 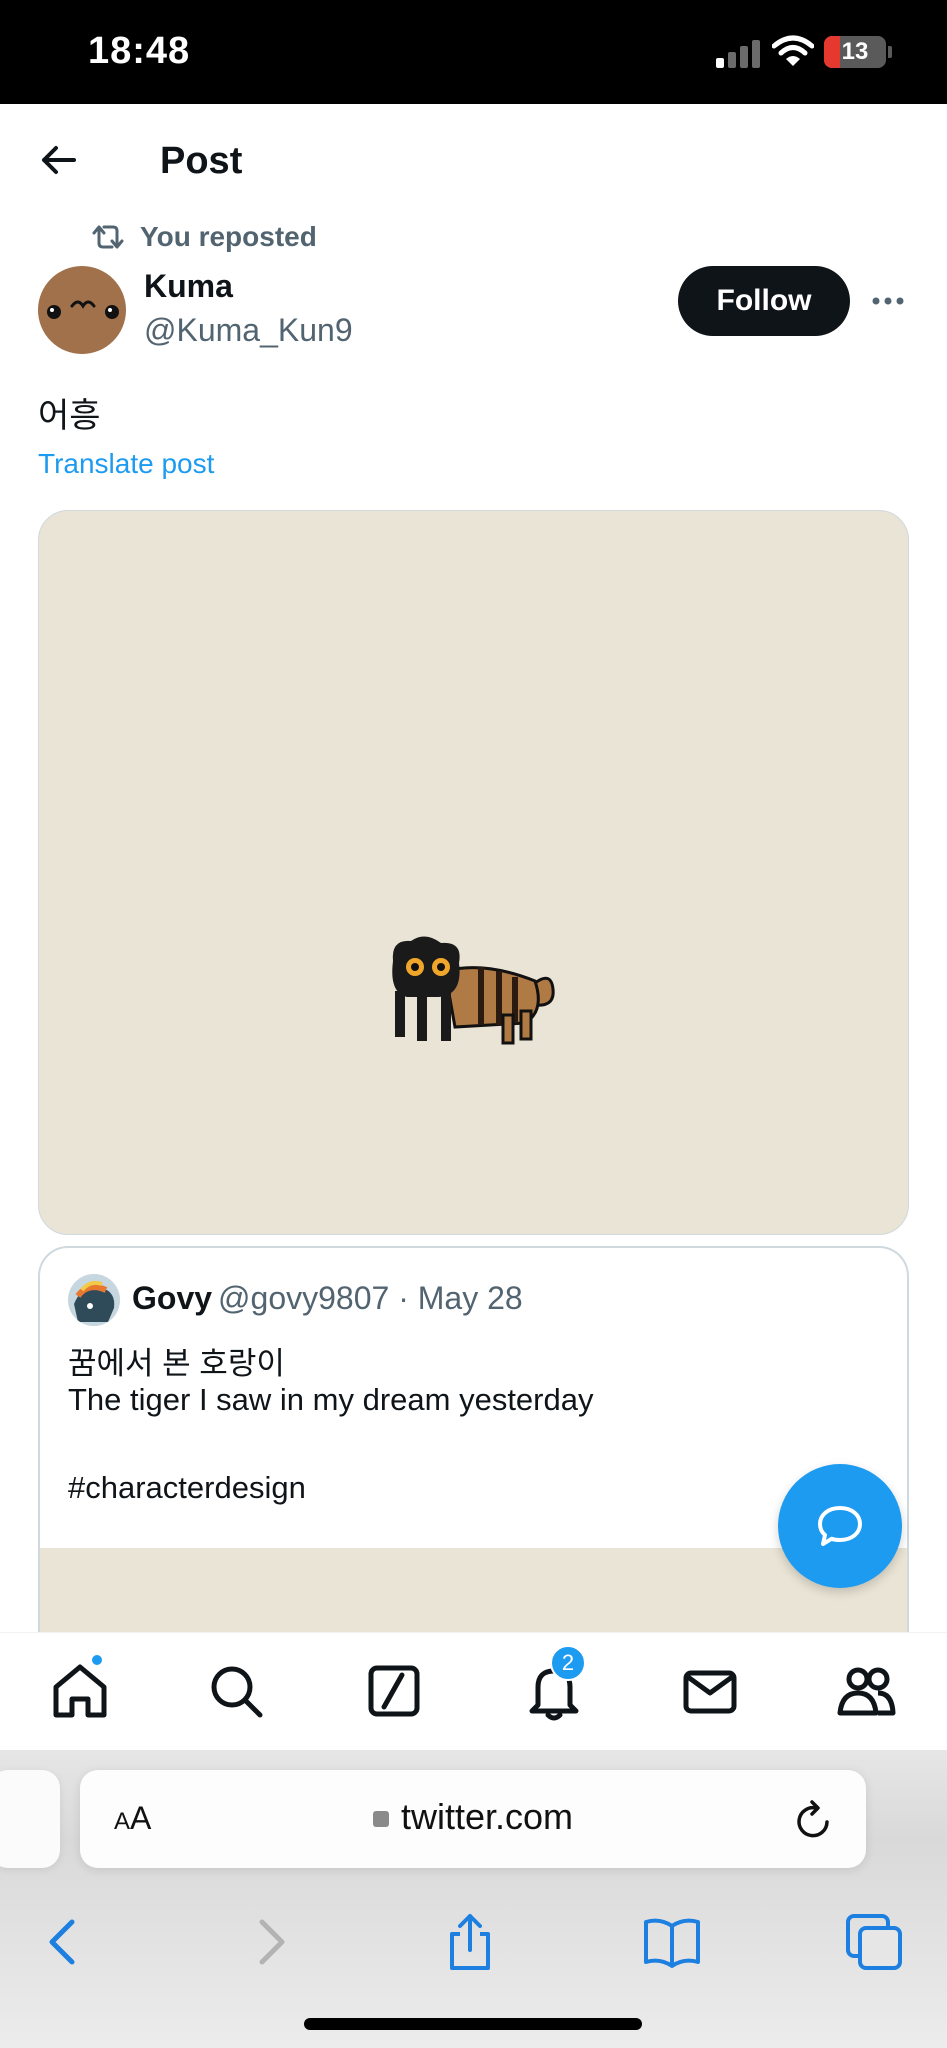 What do you see at coordinates (473, 990) in the screenshot?
I see `tiger-illustration` at bounding box center [473, 990].